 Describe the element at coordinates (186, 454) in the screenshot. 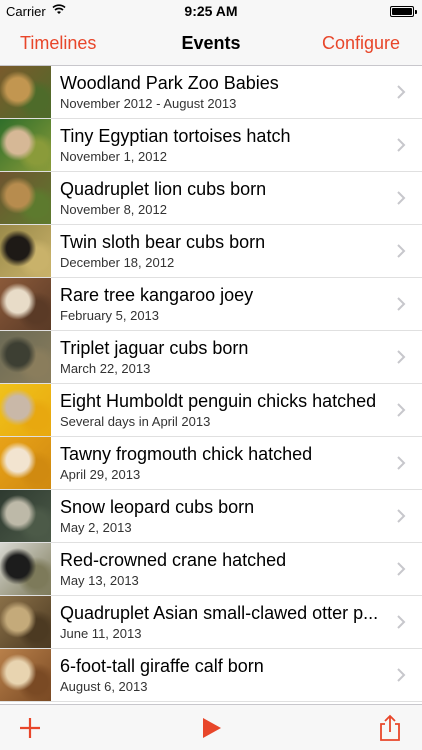

I see `event-title: Tawny frogmouth chick hatched` at that location.